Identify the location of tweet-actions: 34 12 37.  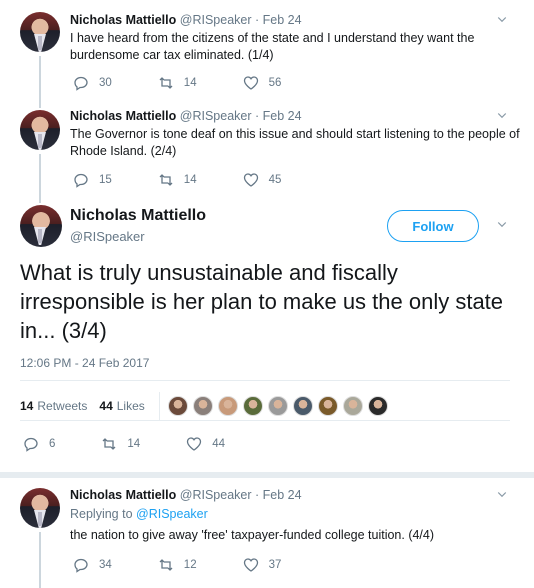
(200, 565).